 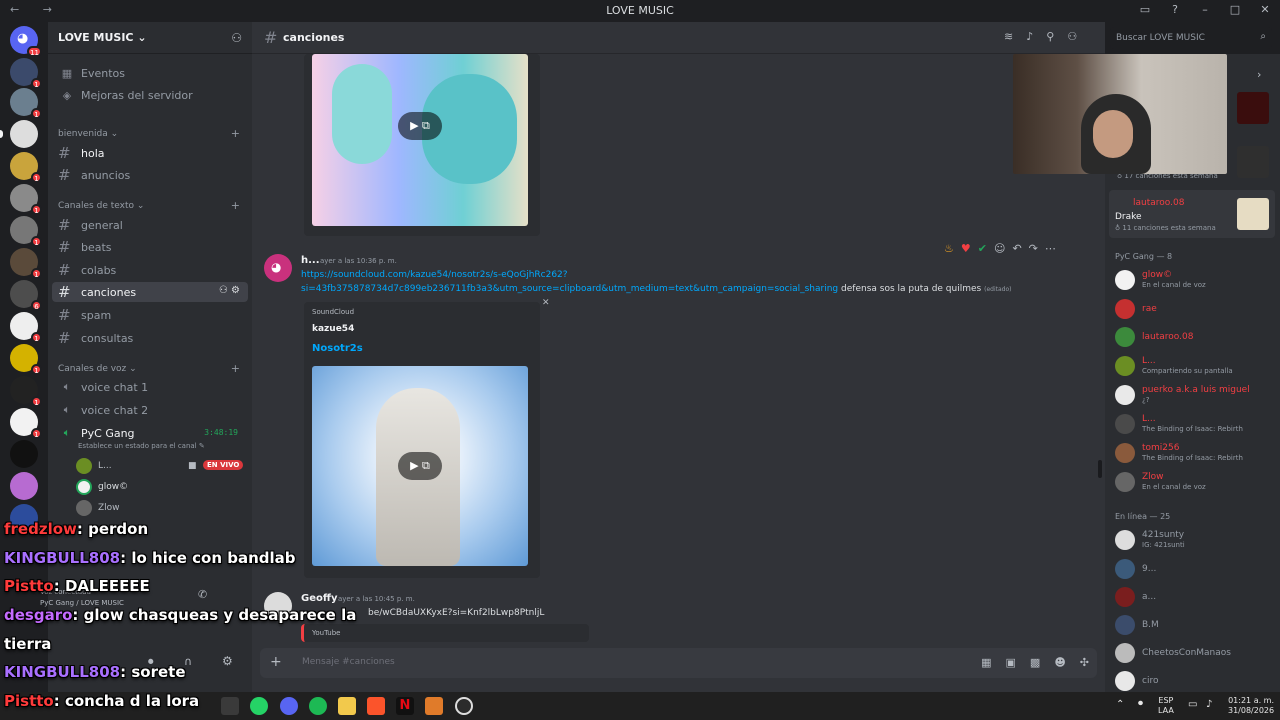 I want to click on channel-consultas: # consultas, so click(x=150, y=338).